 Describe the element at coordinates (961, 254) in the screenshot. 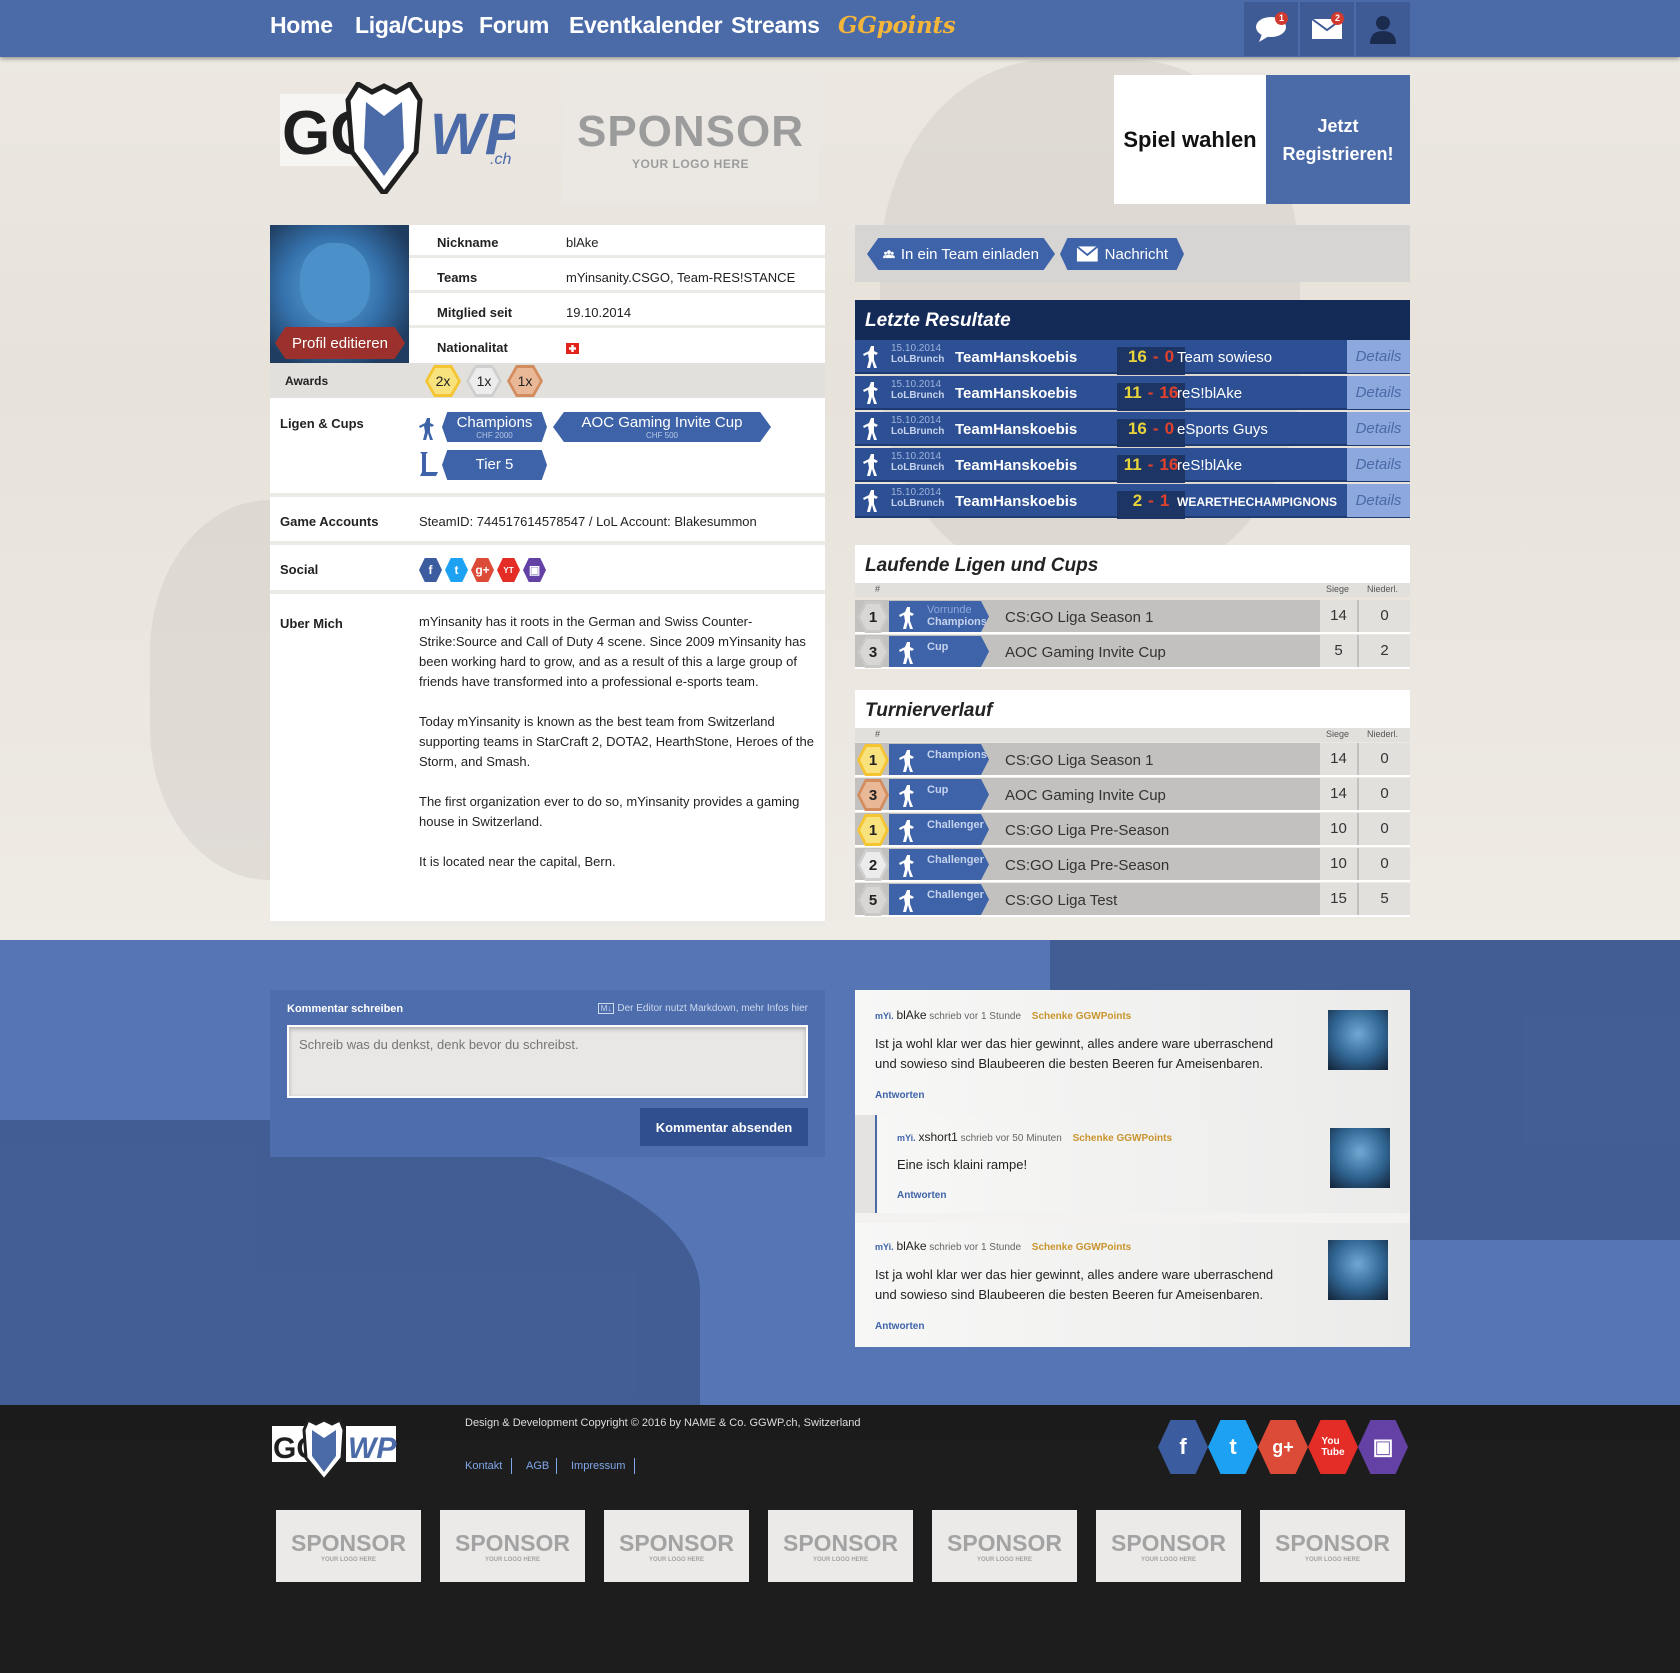

I see `invite-to-team-button: In ein Team einladen` at that location.